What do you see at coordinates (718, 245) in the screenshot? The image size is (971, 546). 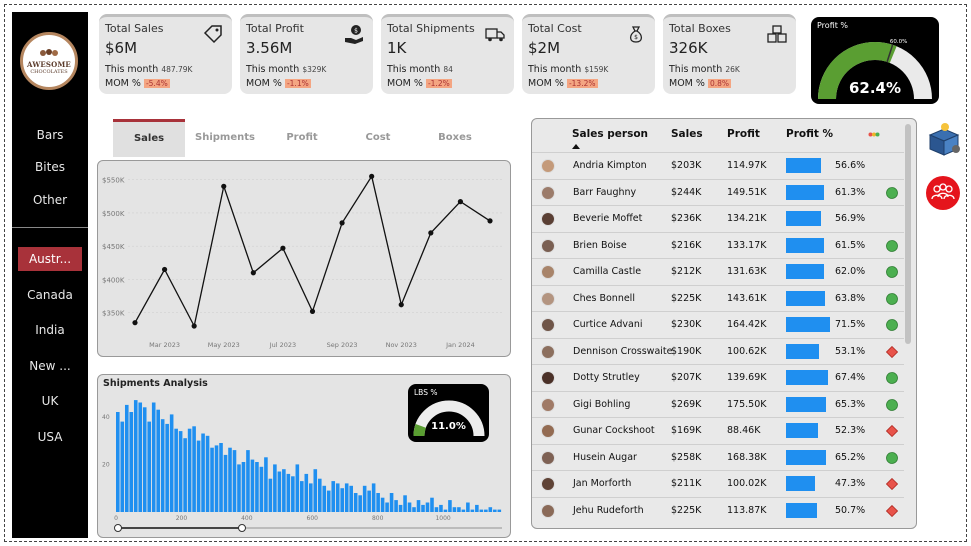 I see `table-row: Brien Boise $216K 133.17K 61.5%` at bounding box center [718, 245].